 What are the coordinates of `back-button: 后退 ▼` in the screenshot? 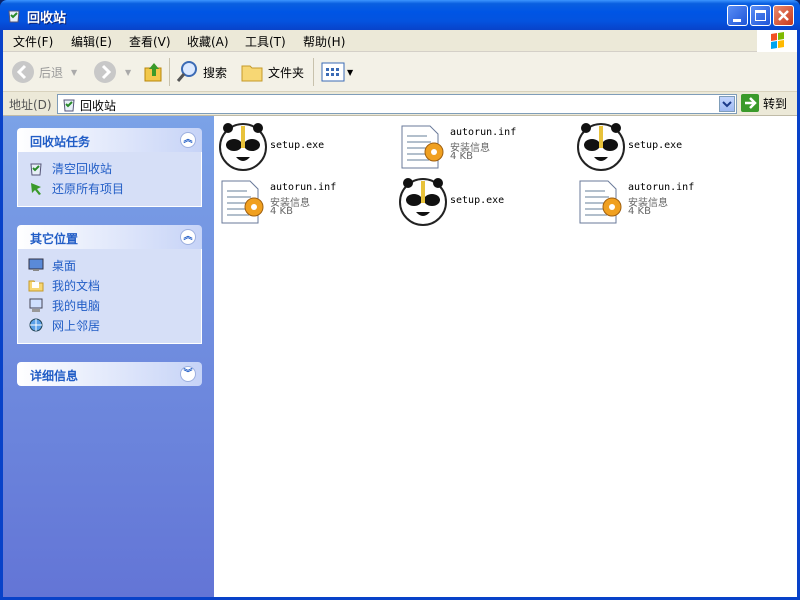 It's located at (44, 72).